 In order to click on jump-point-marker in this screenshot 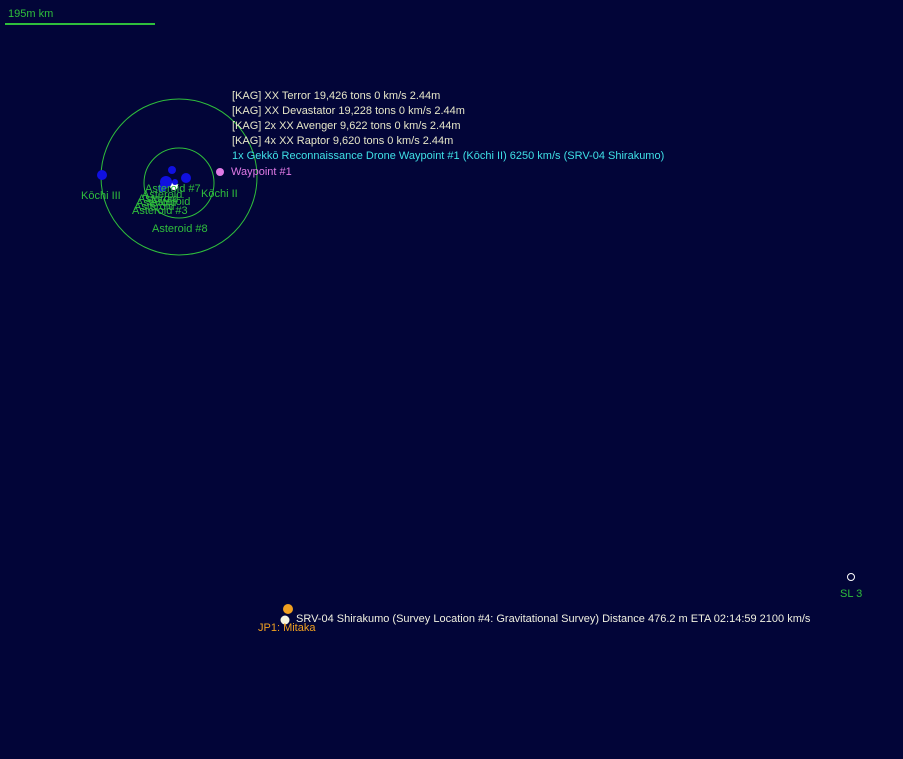, I will do `click(288, 609)`.